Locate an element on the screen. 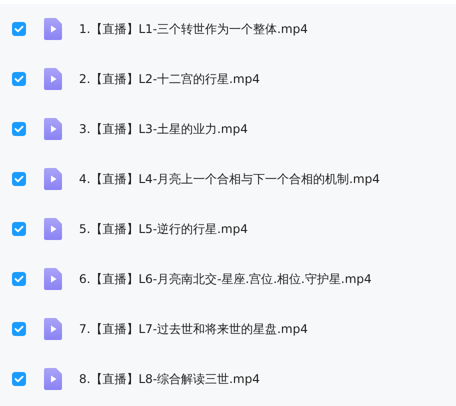 This screenshot has width=456, height=406. file-name: 4.【直播】L4-月亮上一个合相与下一个合相的机制.mp4 is located at coordinates (229, 179).